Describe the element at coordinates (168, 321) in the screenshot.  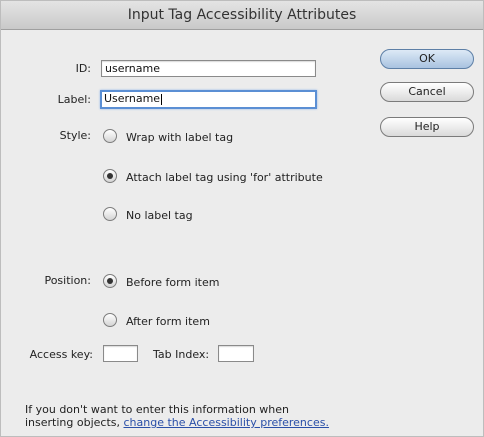
I see `radio-after-form-item-text: After form item` at that location.